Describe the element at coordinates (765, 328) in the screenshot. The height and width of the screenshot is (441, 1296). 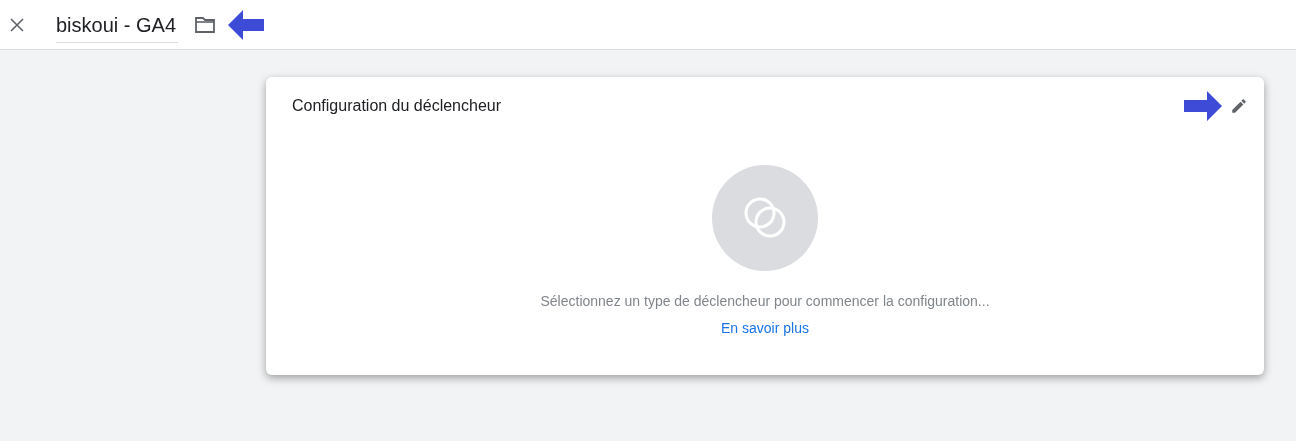
I see `learn-more-link: En savoir plus` at that location.